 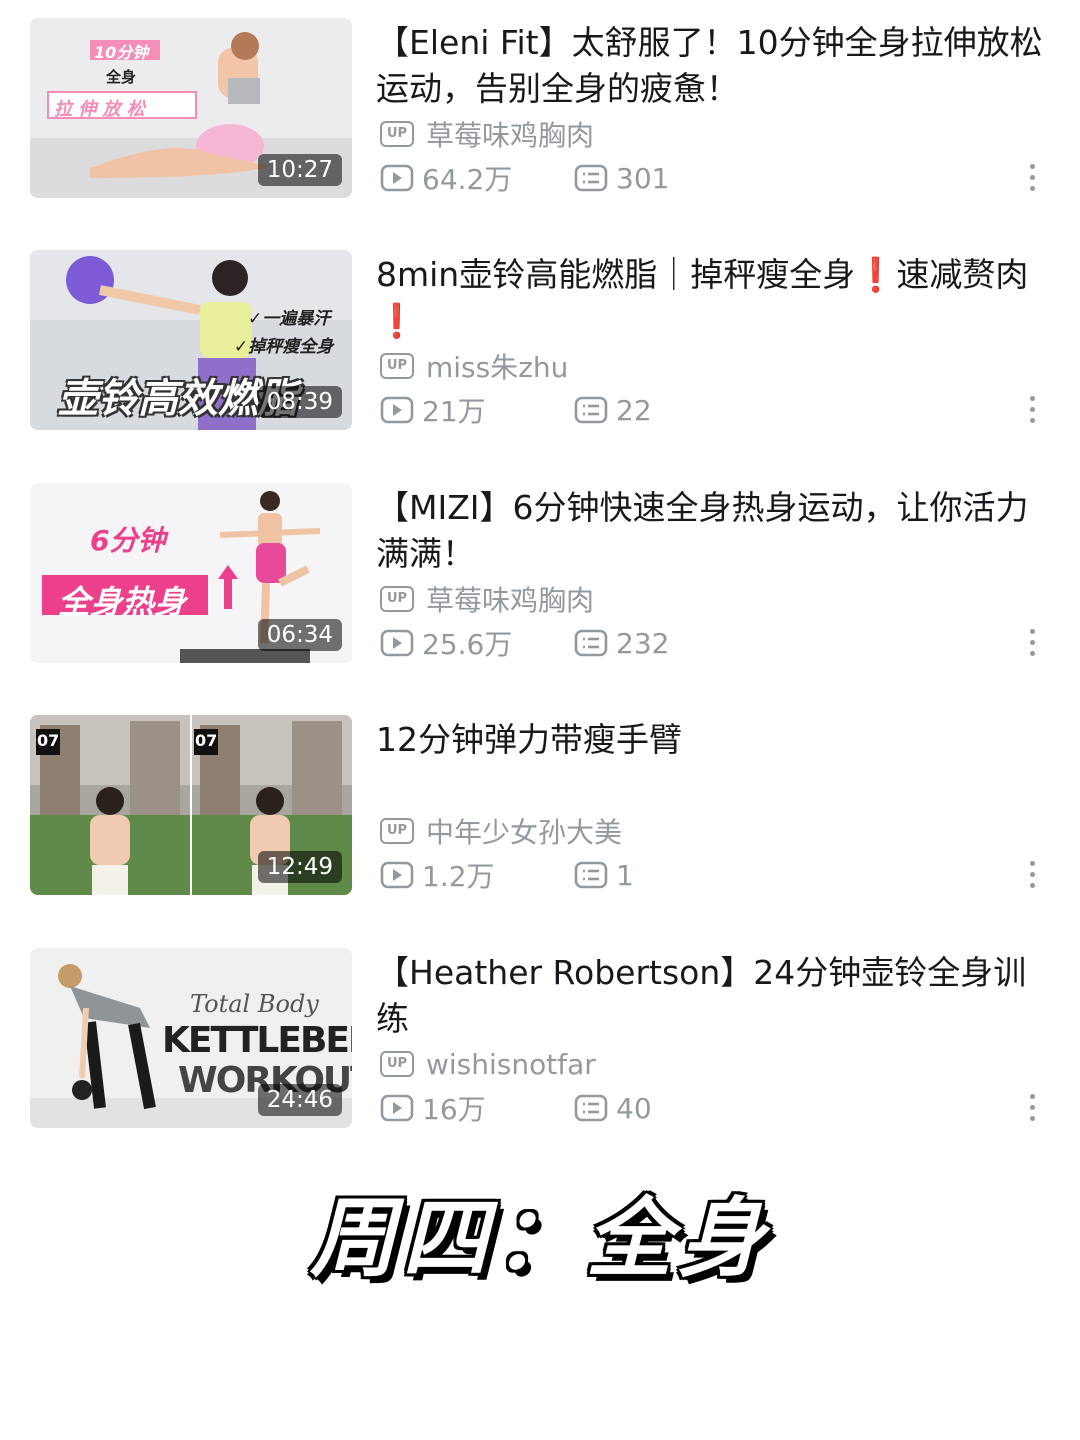 I want to click on thumb-caption-1: 10分钟, so click(x=121, y=52).